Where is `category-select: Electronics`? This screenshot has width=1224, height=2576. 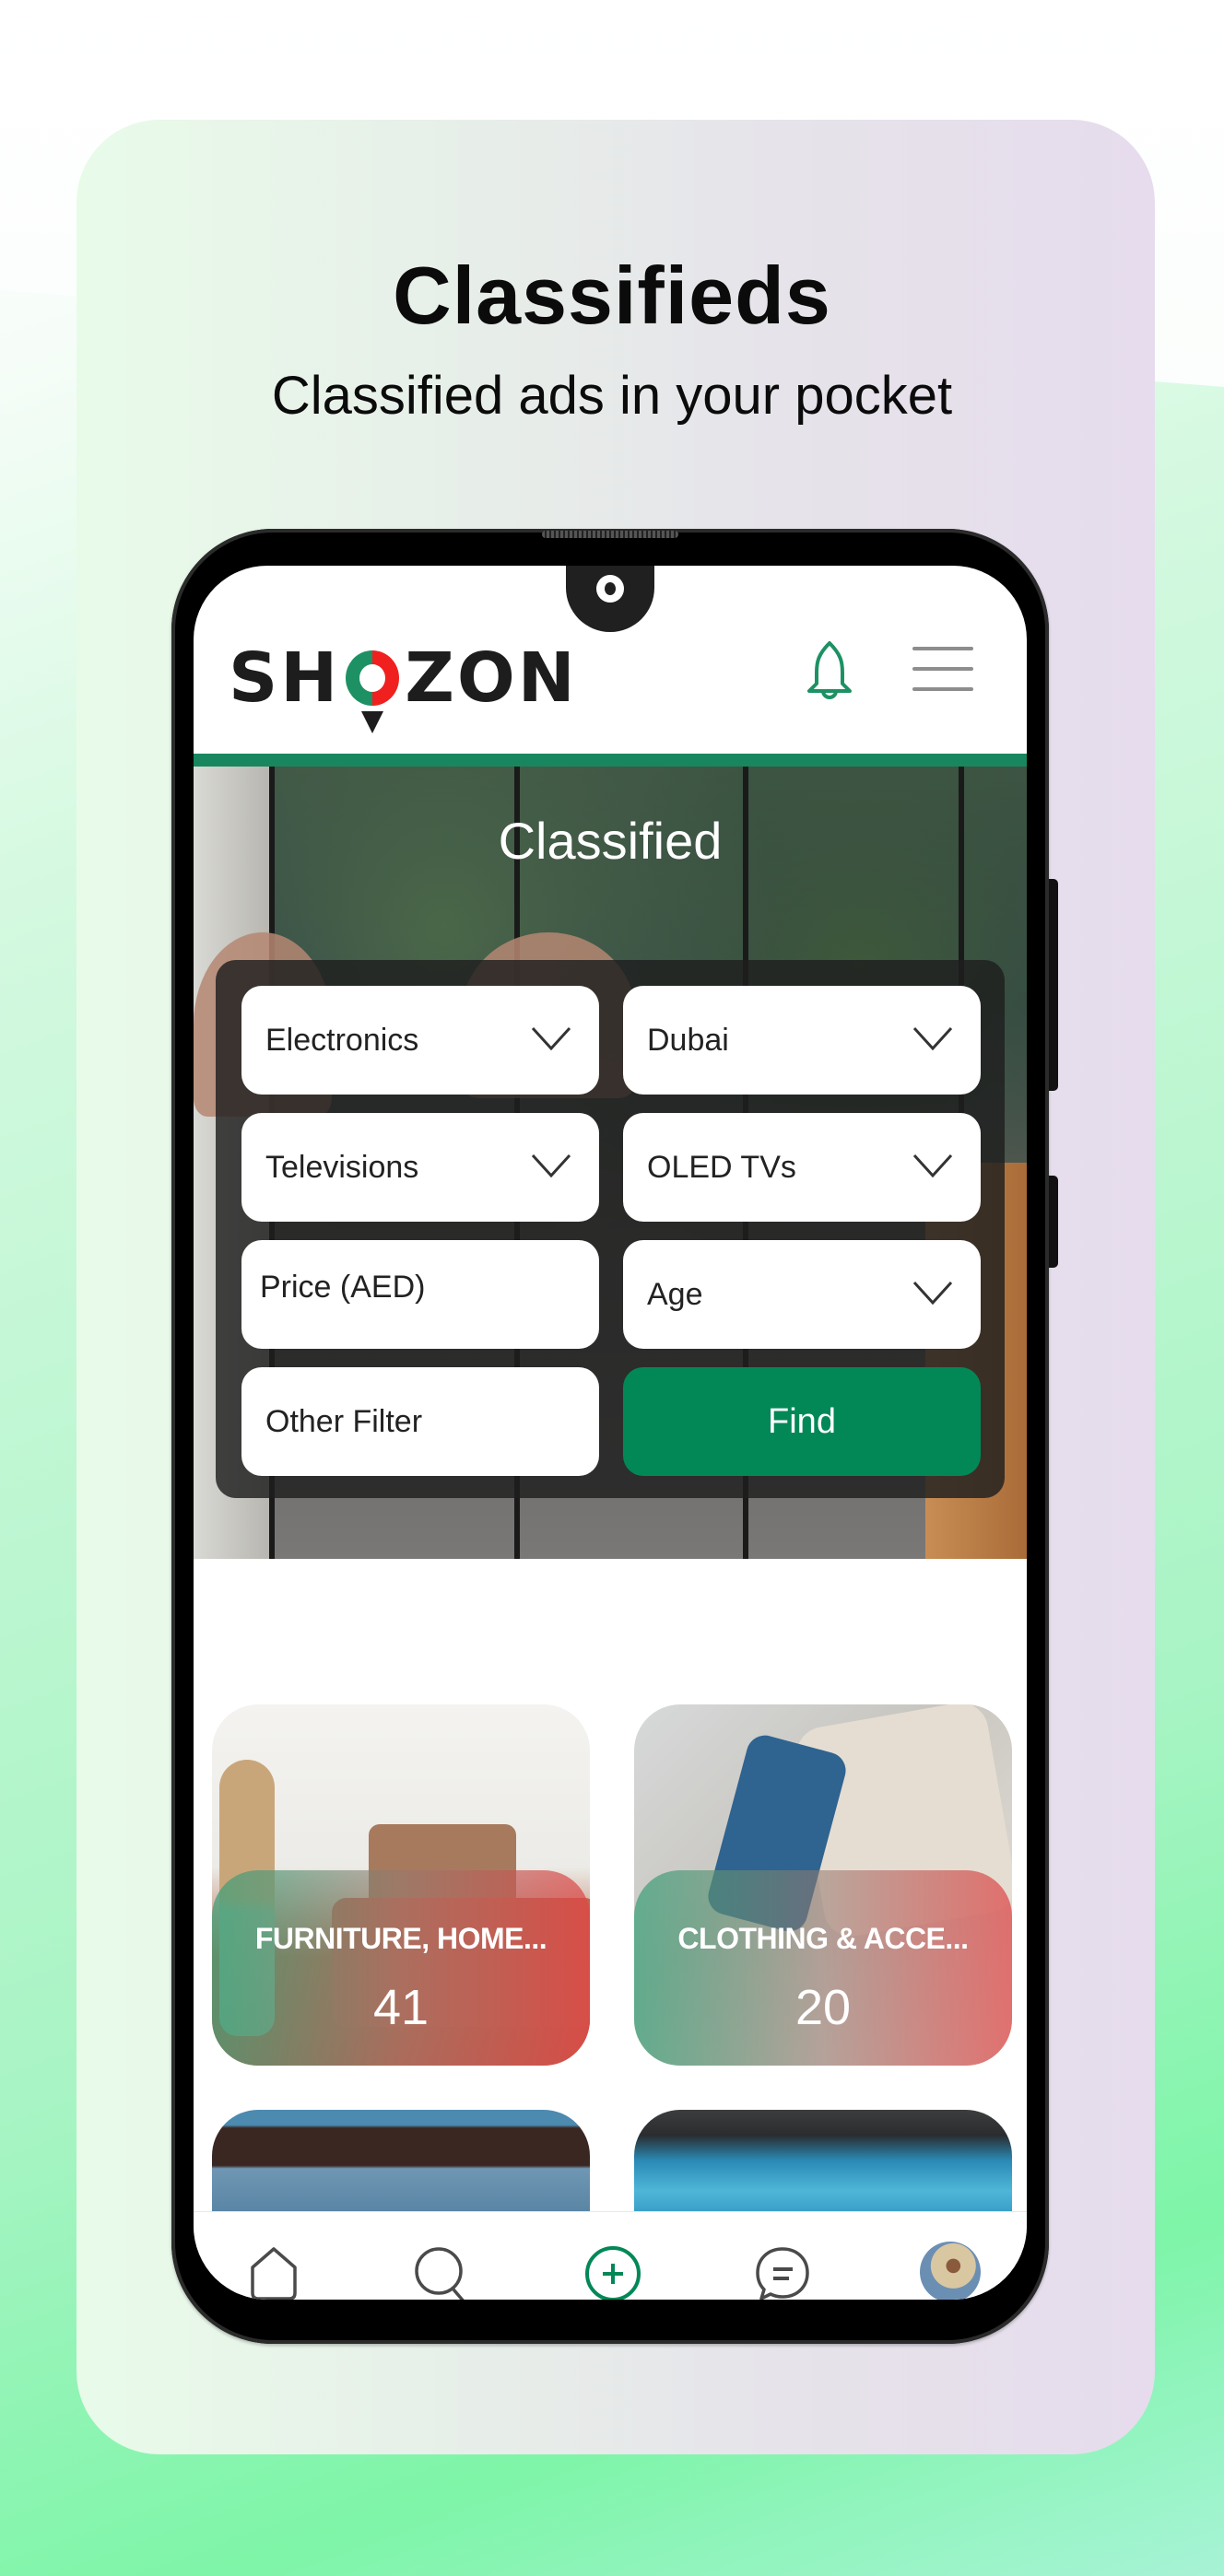 category-select: Electronics is located at coordinates (420, 1040).